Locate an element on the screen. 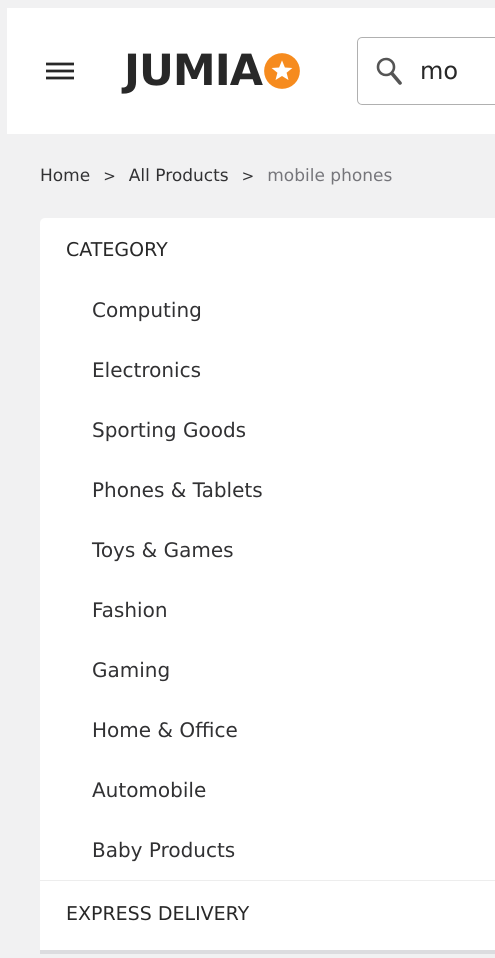  category-link: Sporting Goods is located at coordinates (267, 430).